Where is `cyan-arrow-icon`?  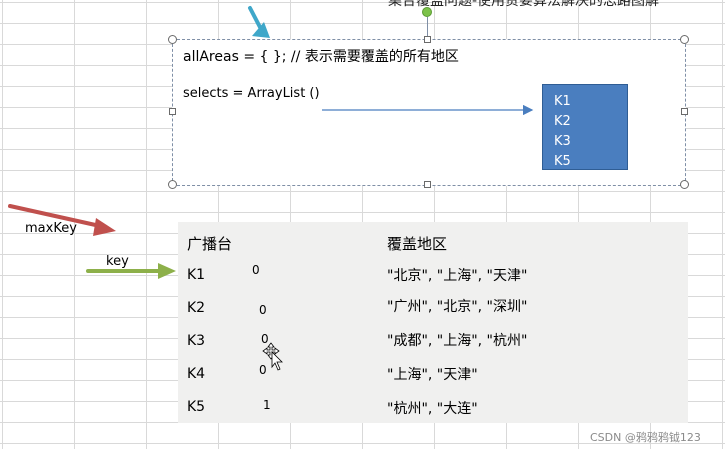
cyan-arrow-icon is located at coordinates (259, 22).